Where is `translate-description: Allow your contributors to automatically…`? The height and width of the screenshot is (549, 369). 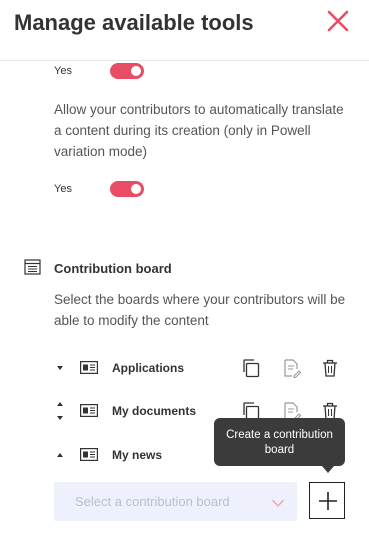
translate-description: Allow your contributors to automatically… is located at coordinates (199, 130).